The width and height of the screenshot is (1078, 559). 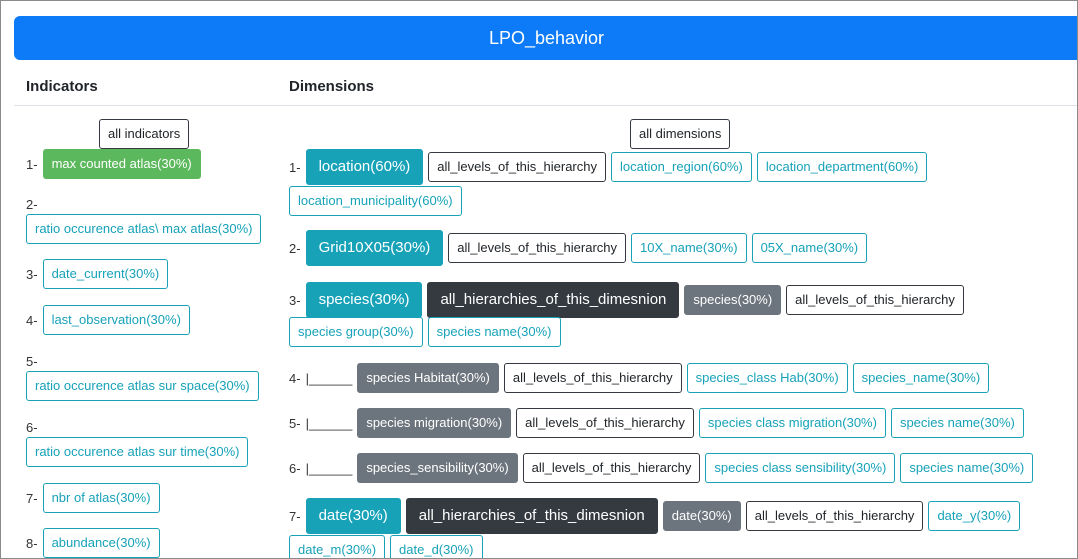 I want to click on indicator-button: date_current(30%), so click(x=105, y=274).